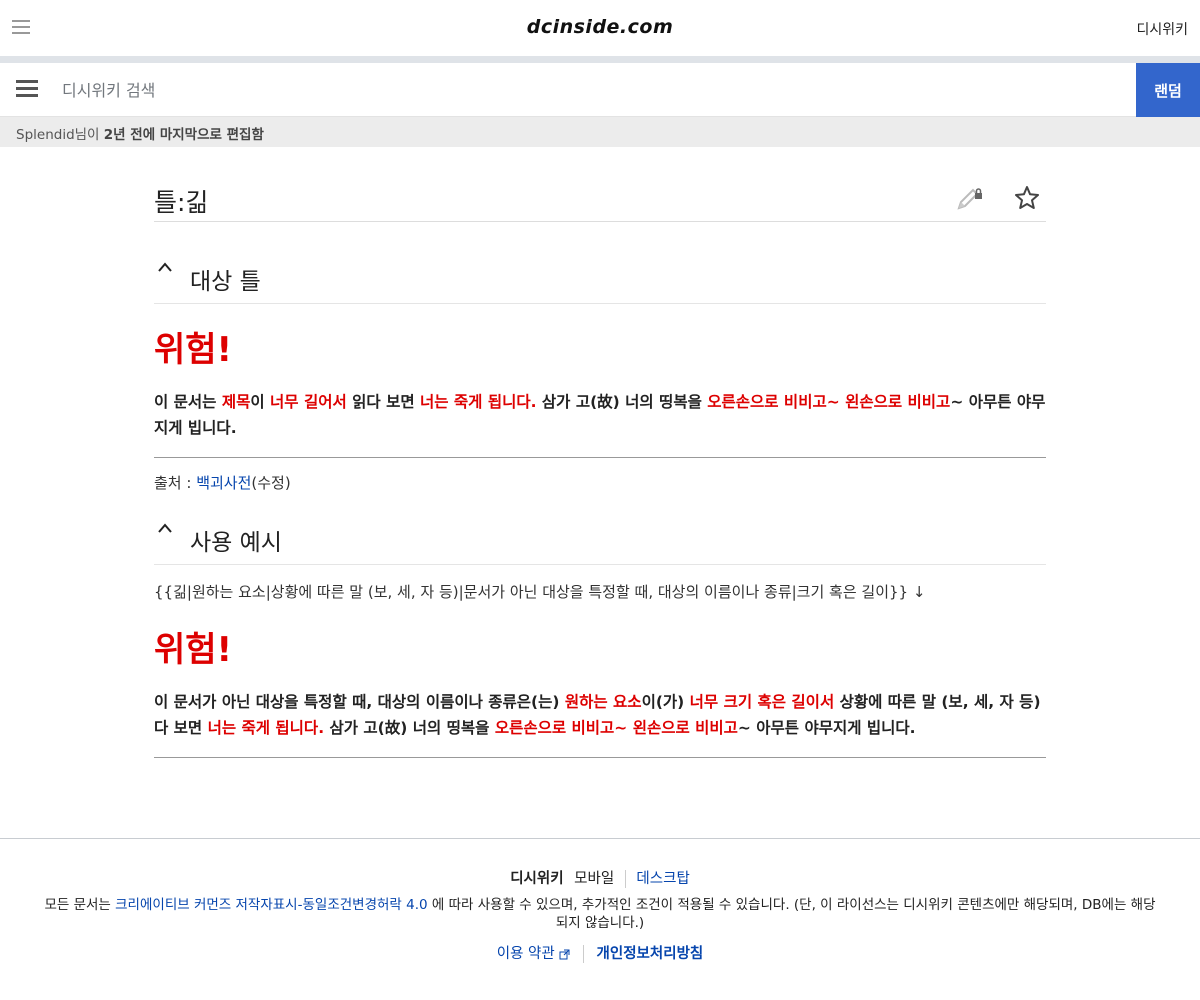 Image resolution: width=1200 pixels, height=1000 pixels. I want to click on search-bar: 랜덤, so click(600, 90).